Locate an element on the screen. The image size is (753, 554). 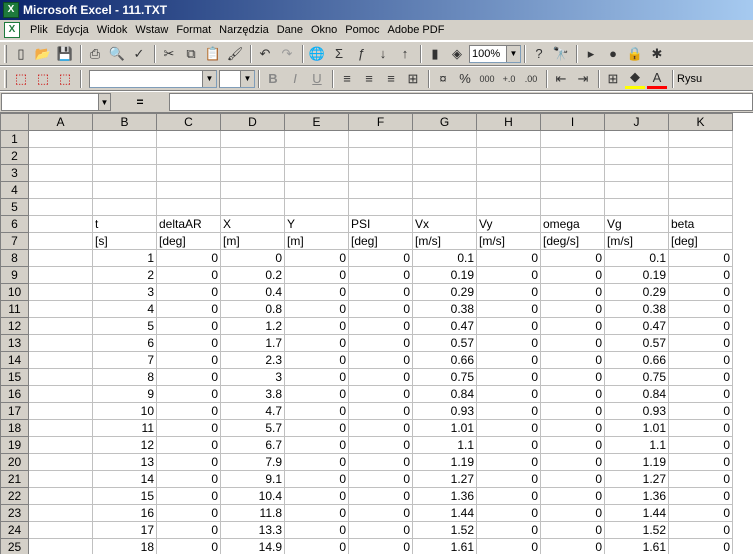
cell: 1 is located at coordinates (124, 258).